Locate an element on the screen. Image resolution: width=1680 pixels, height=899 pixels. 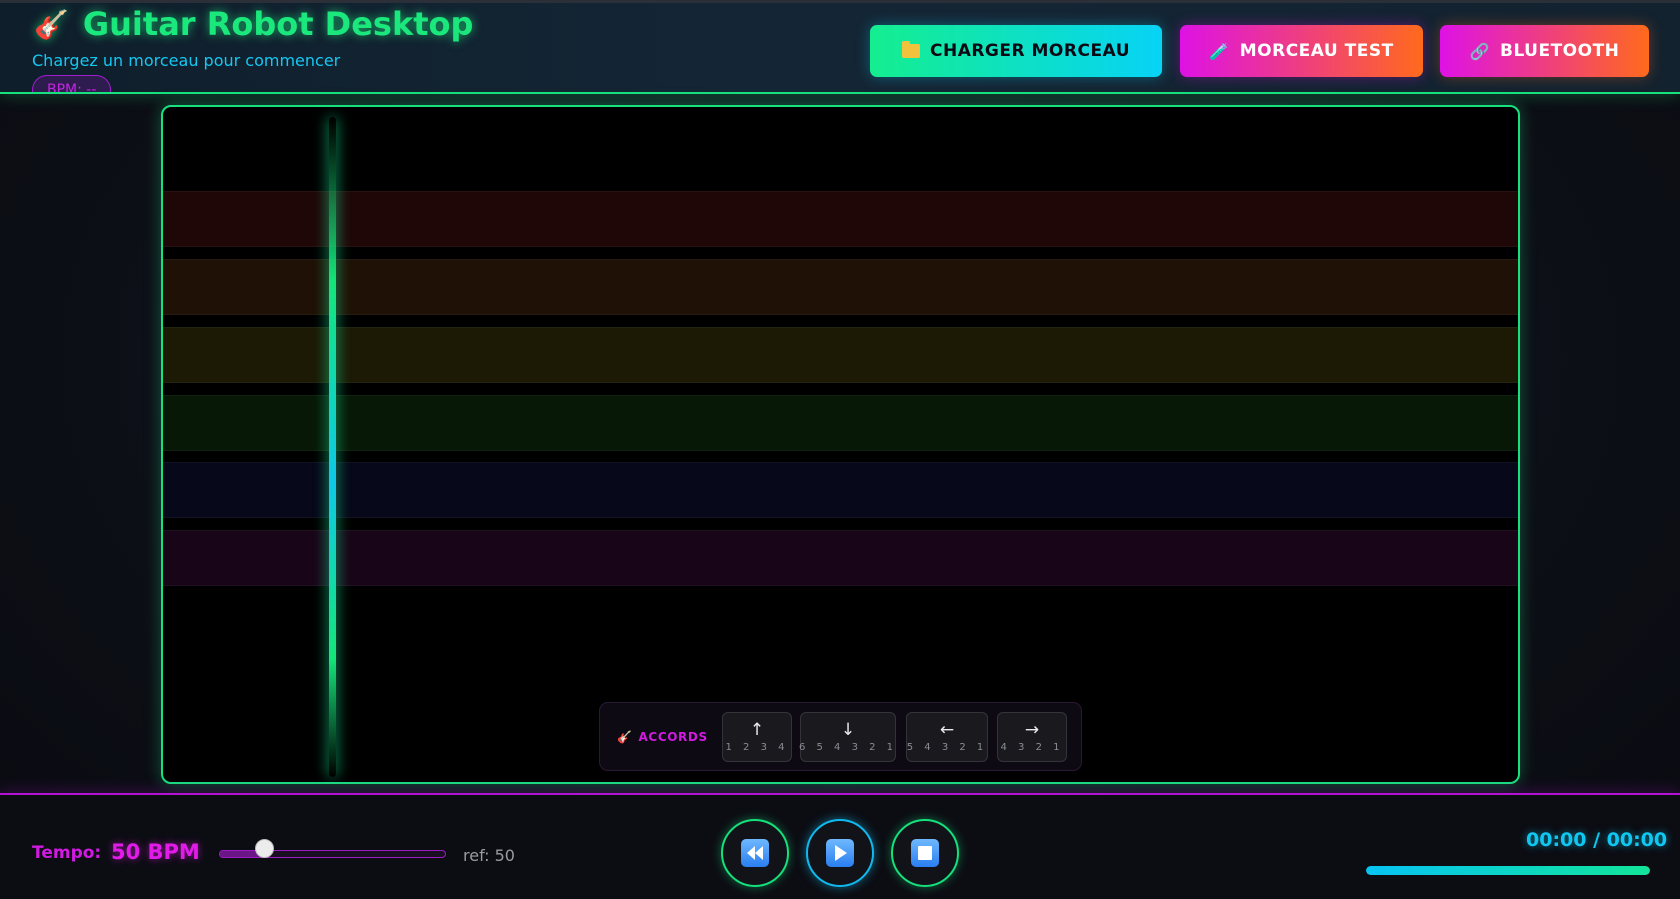
test-song-button: 🧪 MORCEAU TEST is located at coordinates (1301, 51).